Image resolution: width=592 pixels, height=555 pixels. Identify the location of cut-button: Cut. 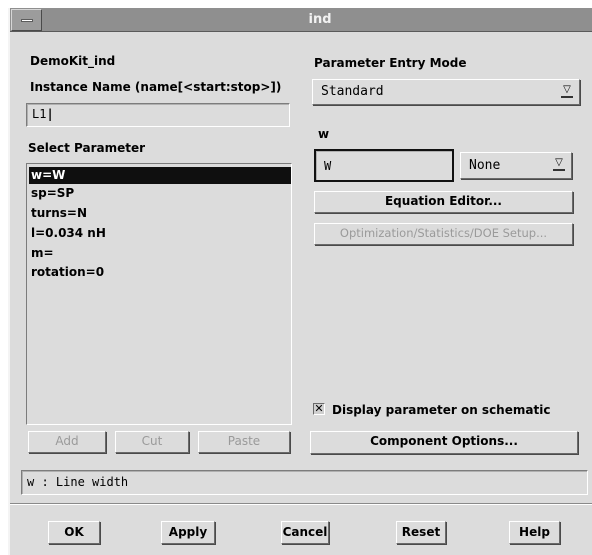
(152, 442).